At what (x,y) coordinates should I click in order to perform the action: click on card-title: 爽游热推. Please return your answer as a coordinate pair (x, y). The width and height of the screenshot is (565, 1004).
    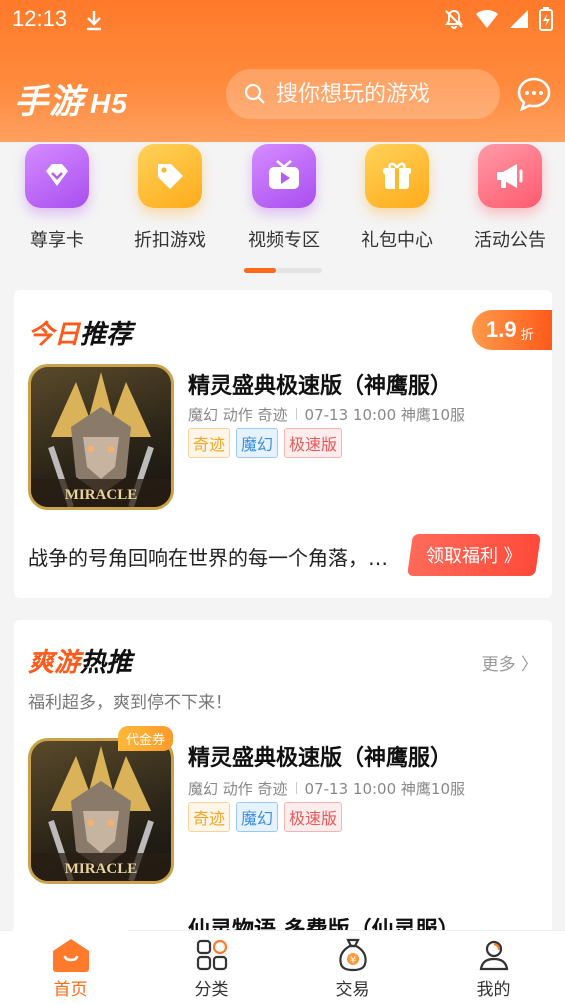
    Looking at the image, I should click on (80, 660).